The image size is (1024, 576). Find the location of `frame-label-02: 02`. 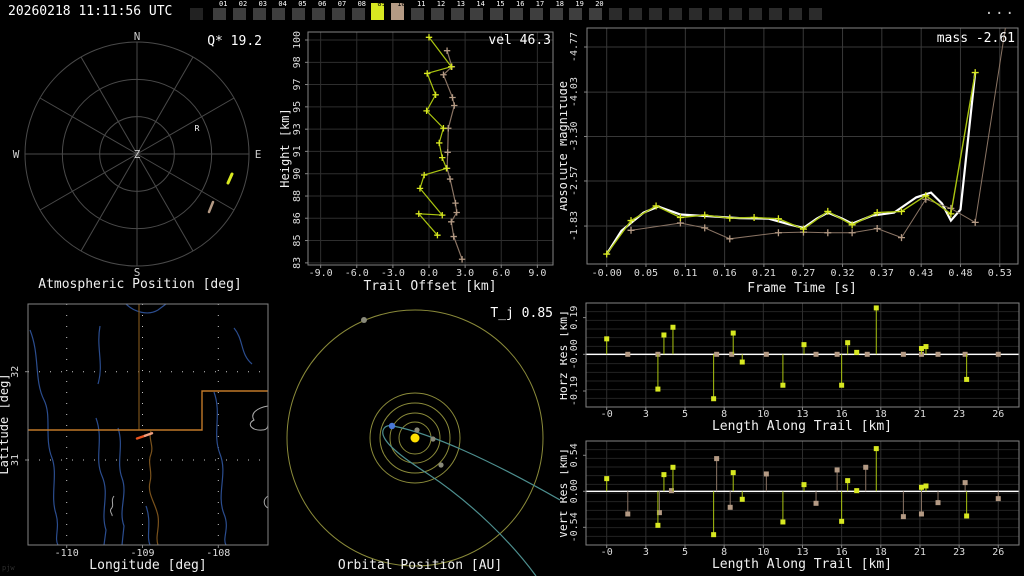

frame-label-02: 02 is located at coordinates (243, 4).